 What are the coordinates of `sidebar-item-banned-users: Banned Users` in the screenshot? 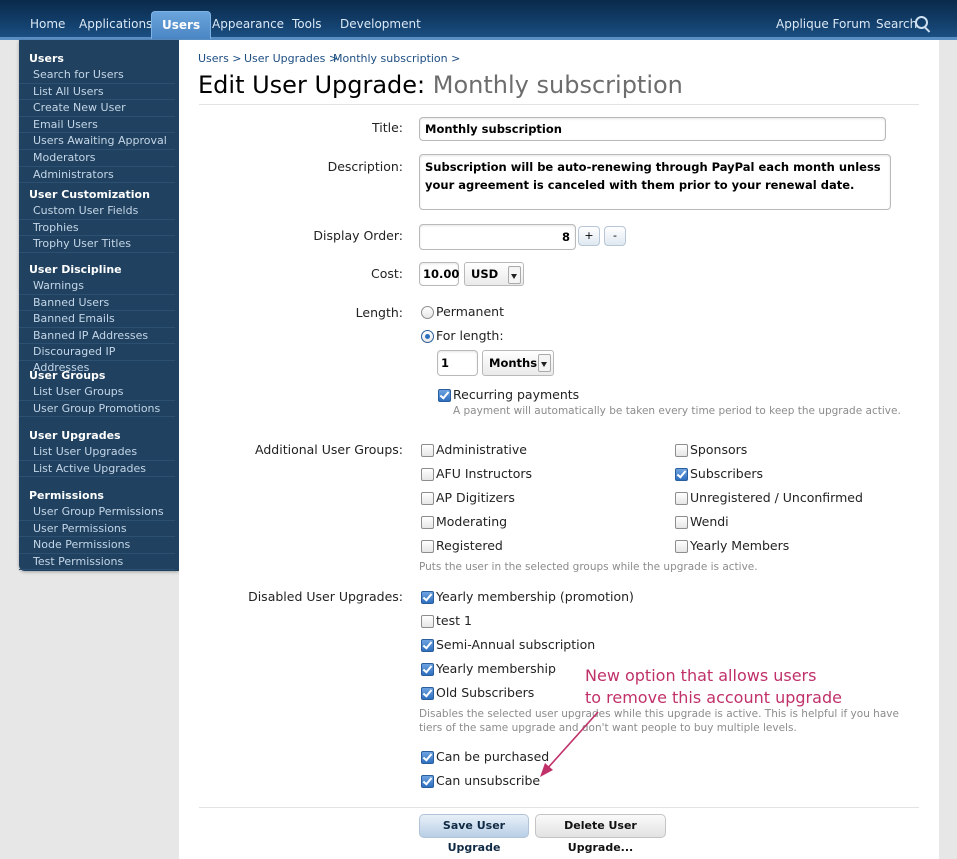 It's located at (97, 303).